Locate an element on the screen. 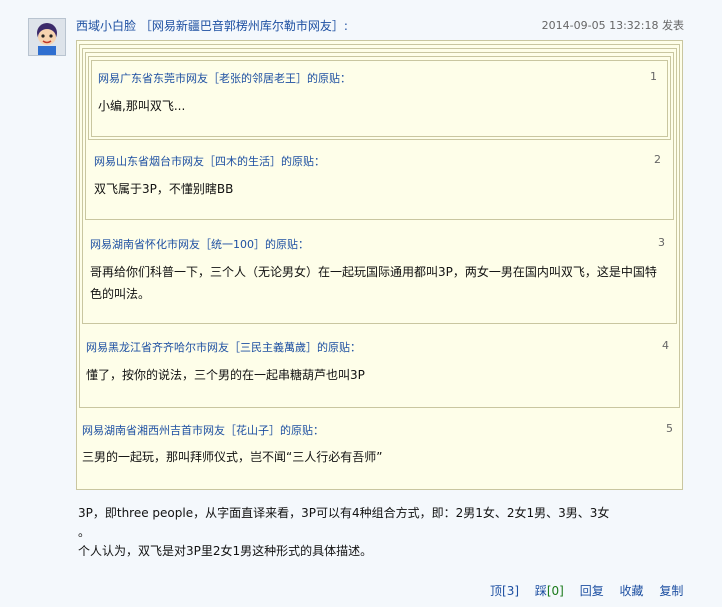 This screenshot has width=722, height=607. copy-button: 复制 is located at coordinates (671, 591).